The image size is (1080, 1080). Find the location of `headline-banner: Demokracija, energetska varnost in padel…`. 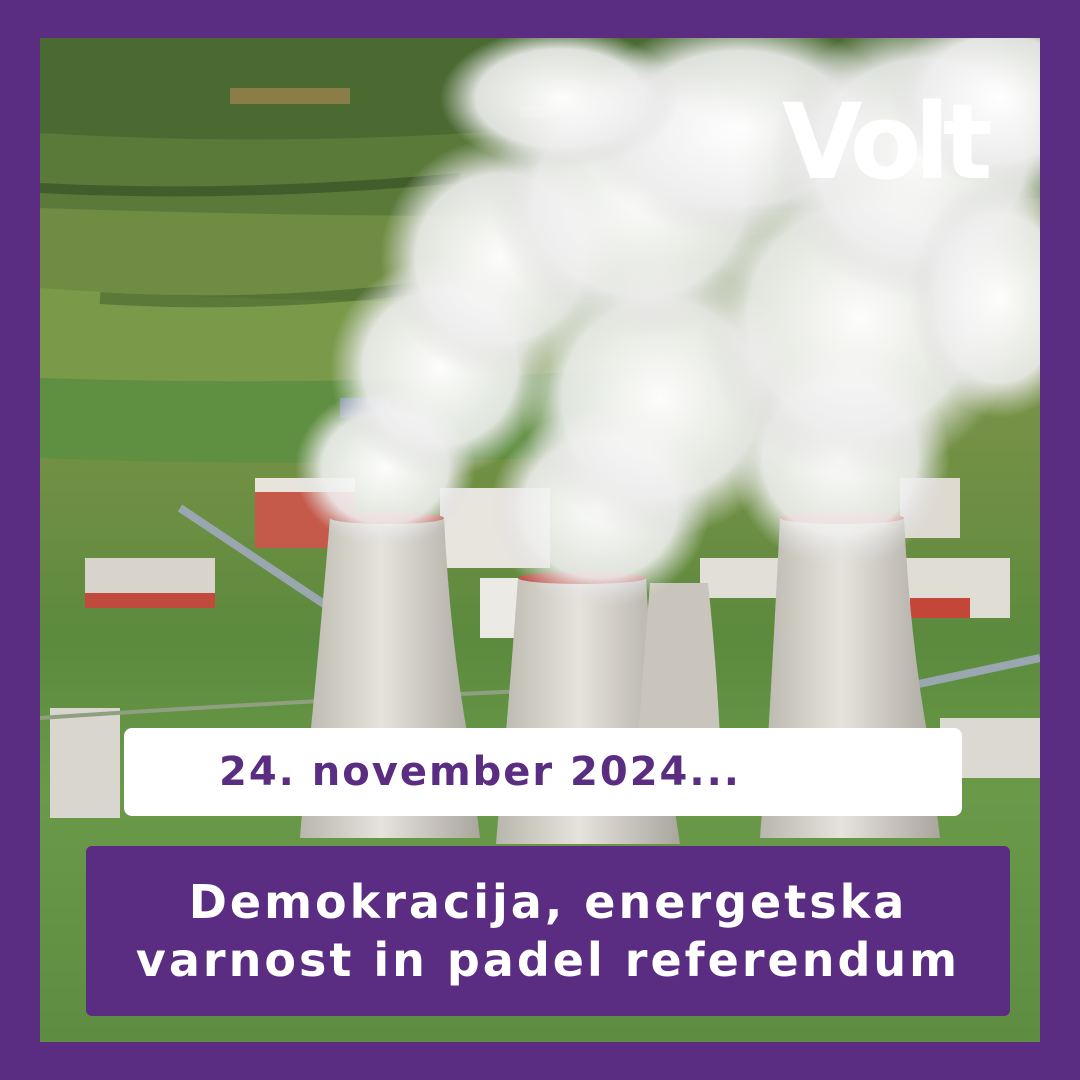

headline-banner: Demokracija, energetska varnost in padel… is located at coordinates (548, 931).